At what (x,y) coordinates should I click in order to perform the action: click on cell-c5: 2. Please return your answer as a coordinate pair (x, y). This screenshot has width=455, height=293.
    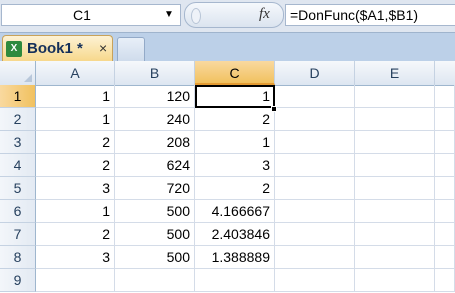
    Looking at the image, I should click on (235, 188).